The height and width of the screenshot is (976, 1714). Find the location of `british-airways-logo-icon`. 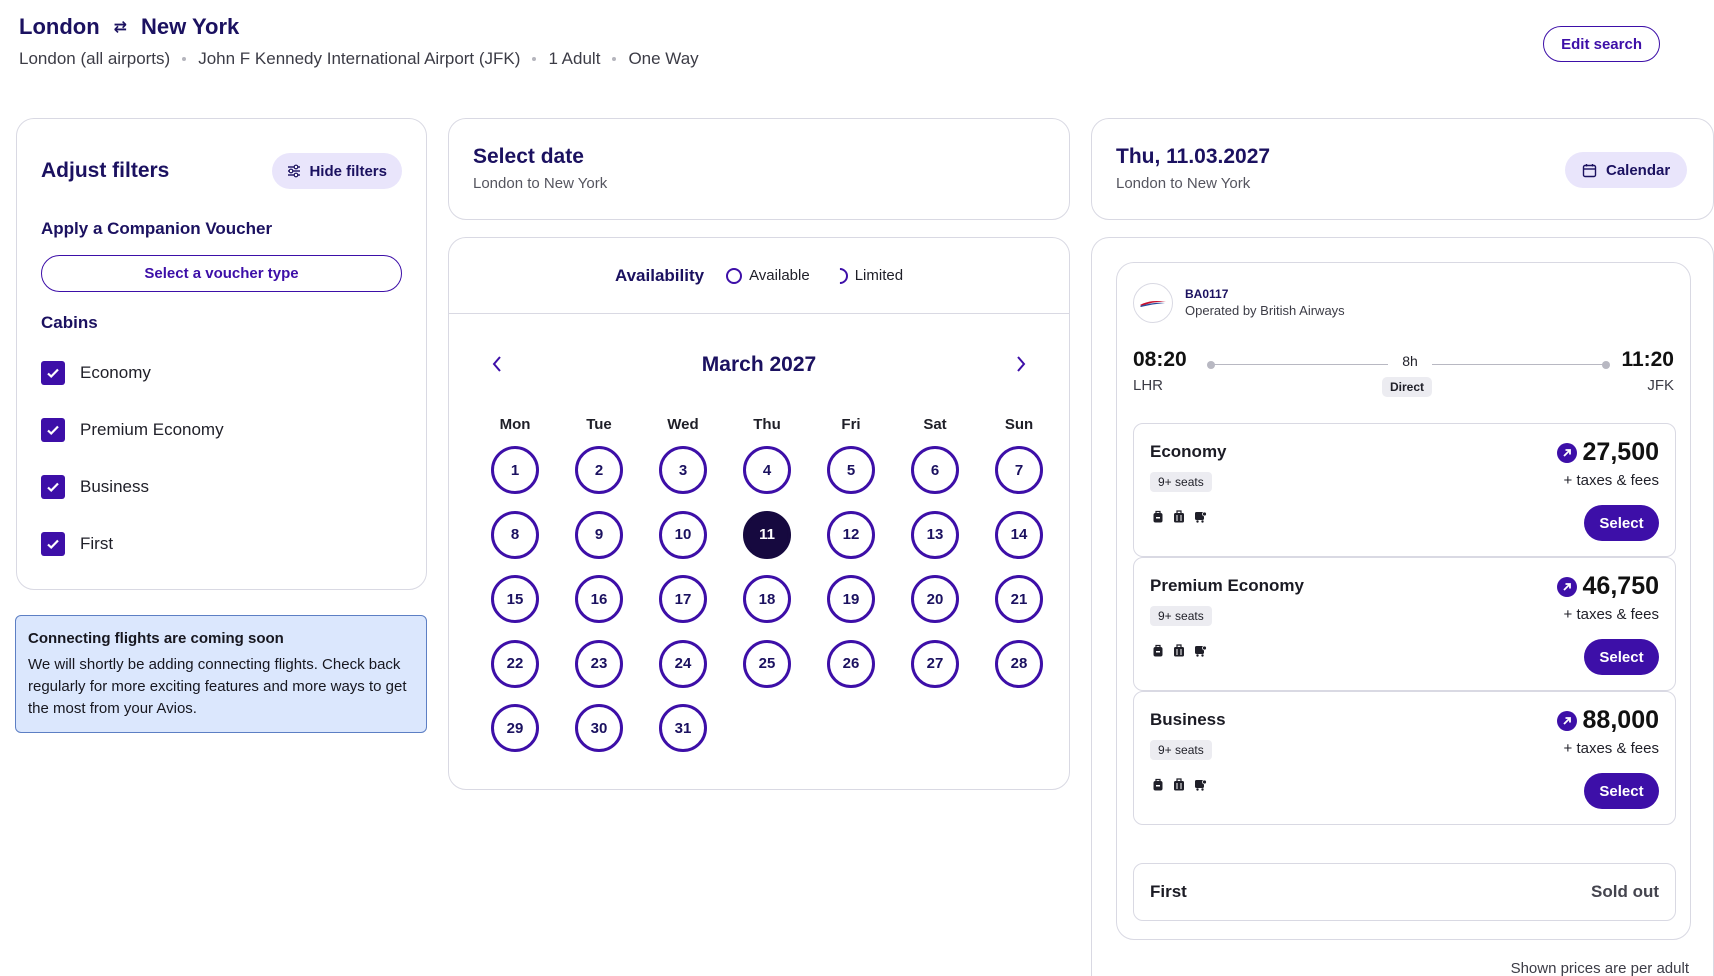

british-airways-logo-icon is located at coordinates (1153, 303).